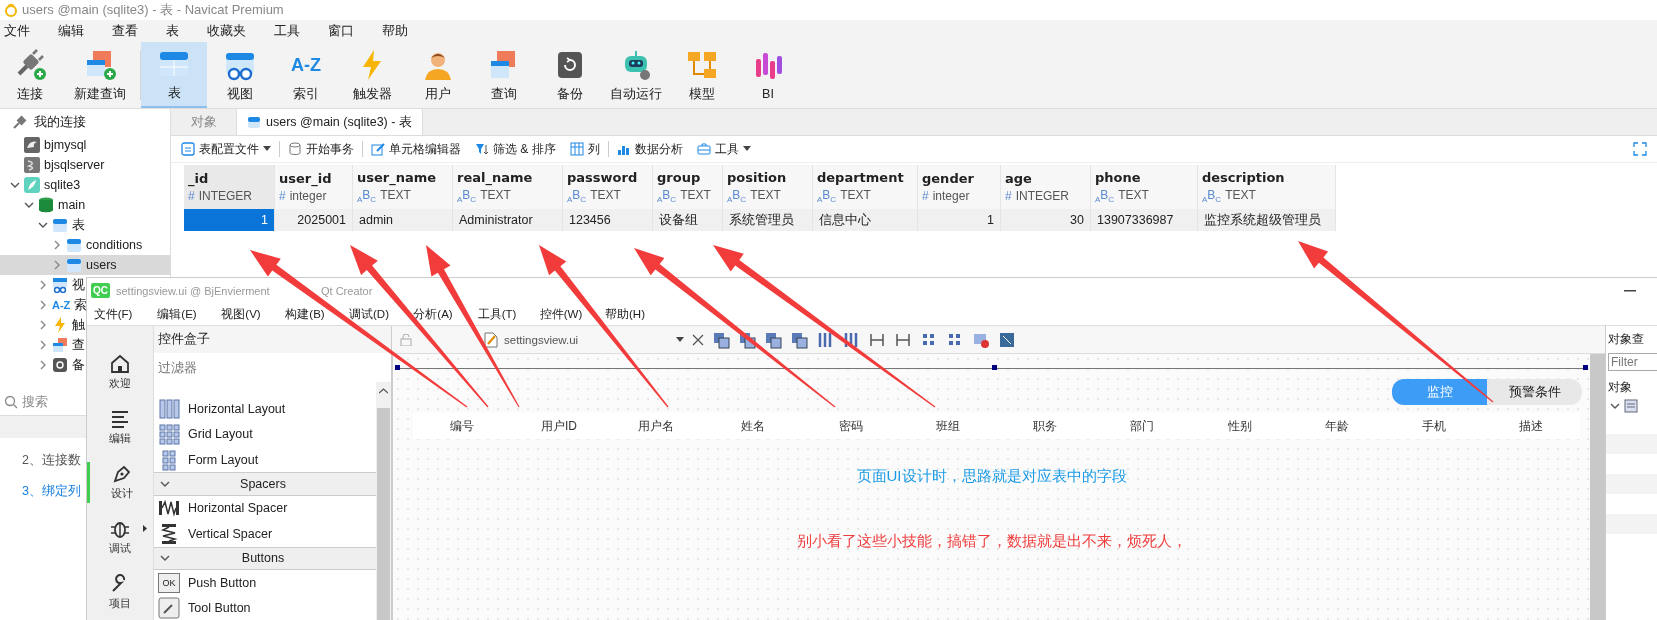  Describe the element at coordinates (608, 187) in the screenshot. I see `column-header: password $_{A}$B$_{C}$ TEXT` at that location.